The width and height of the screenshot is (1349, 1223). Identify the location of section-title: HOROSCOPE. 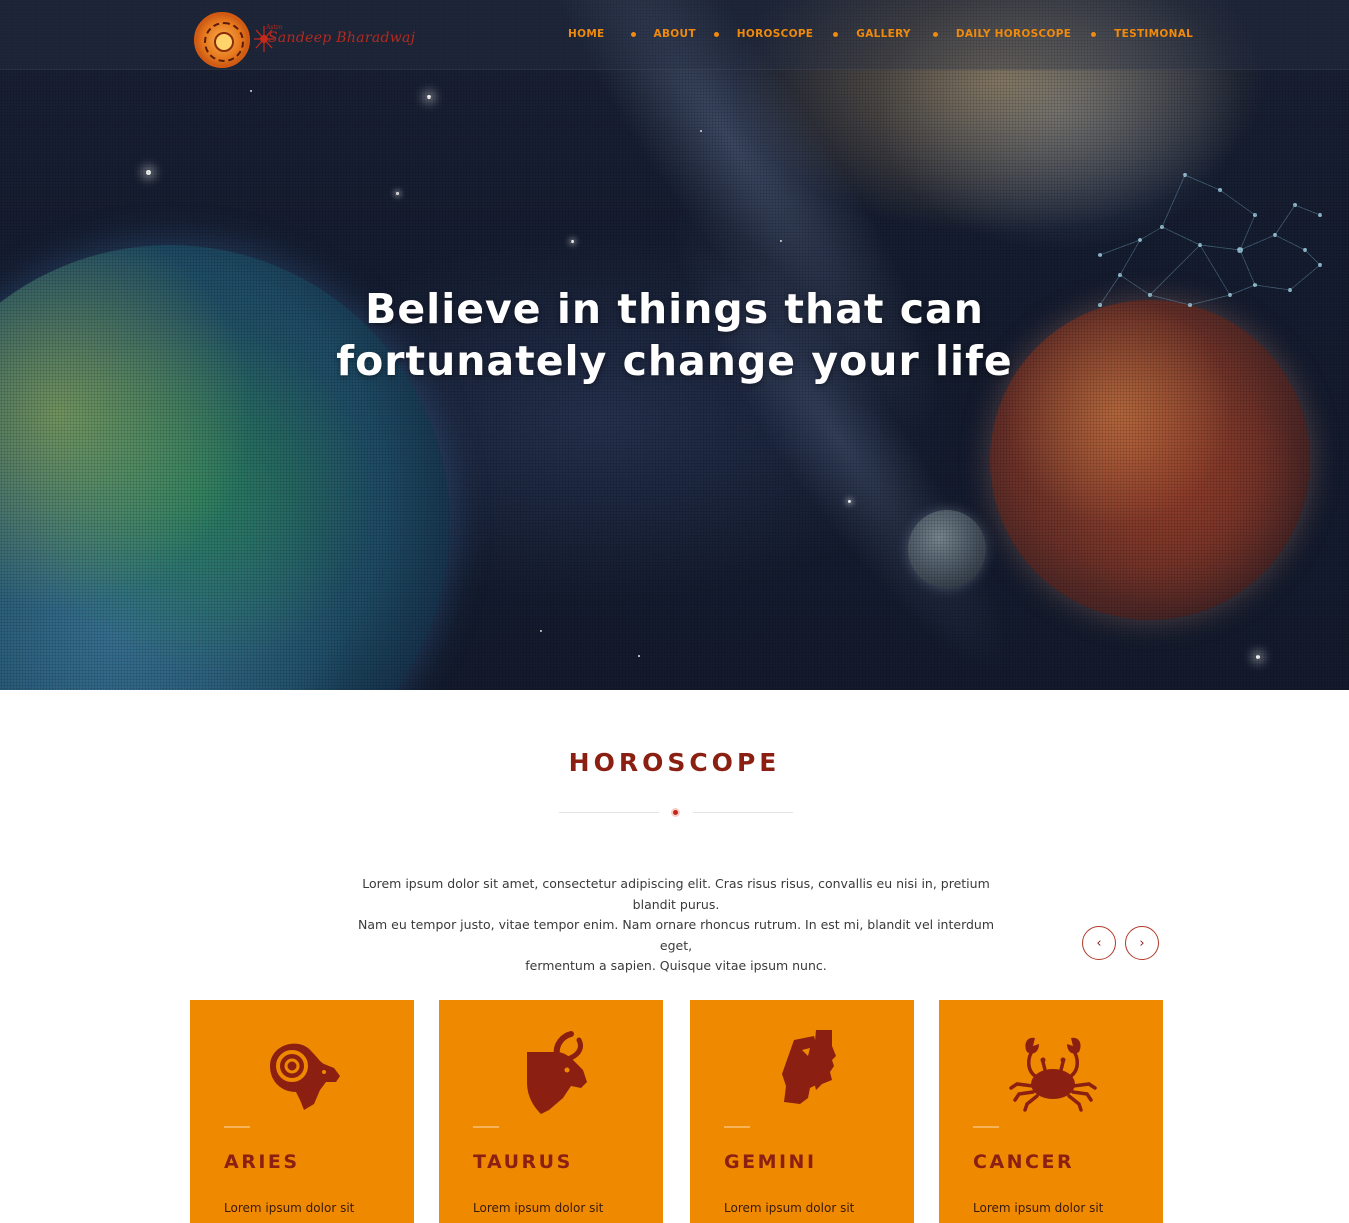
(674, 762).